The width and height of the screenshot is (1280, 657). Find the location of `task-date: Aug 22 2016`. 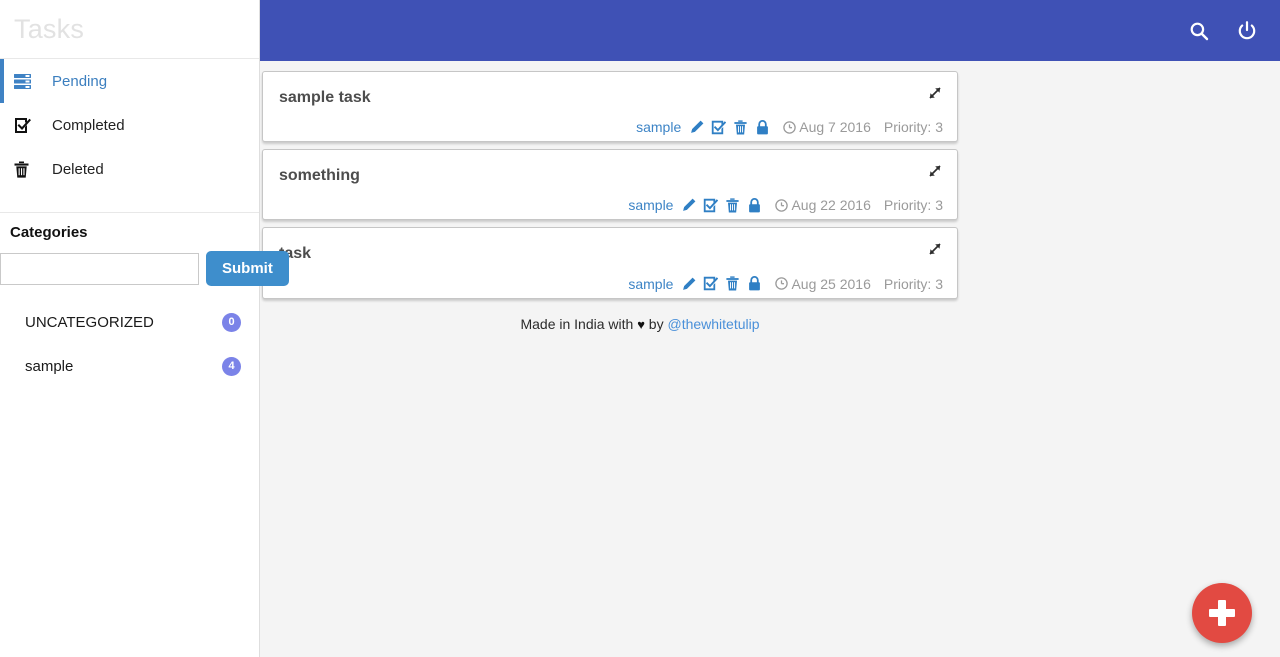

task-date: Aug 22 2016 is located at coordinates (831, 205).